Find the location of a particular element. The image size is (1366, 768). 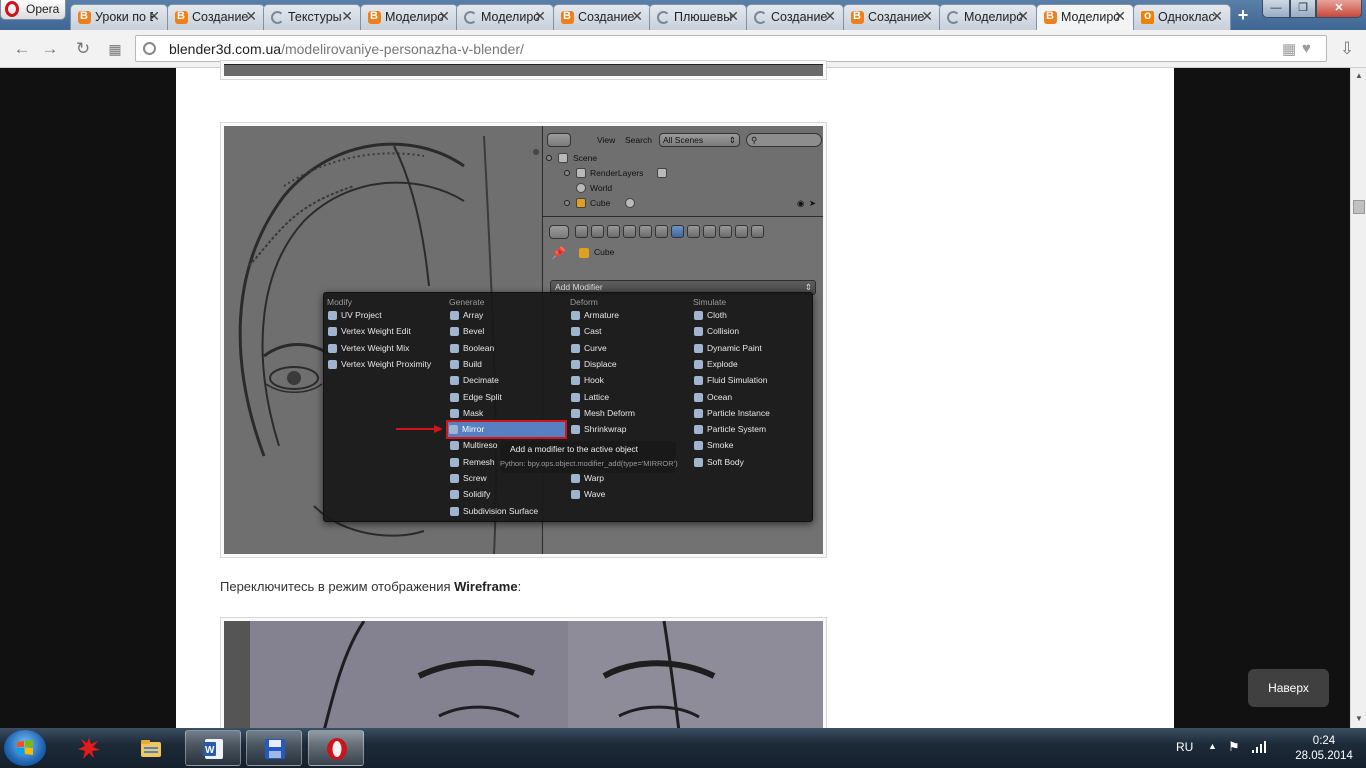

outliner-view-menu: View is located at coordinates (606, 140).